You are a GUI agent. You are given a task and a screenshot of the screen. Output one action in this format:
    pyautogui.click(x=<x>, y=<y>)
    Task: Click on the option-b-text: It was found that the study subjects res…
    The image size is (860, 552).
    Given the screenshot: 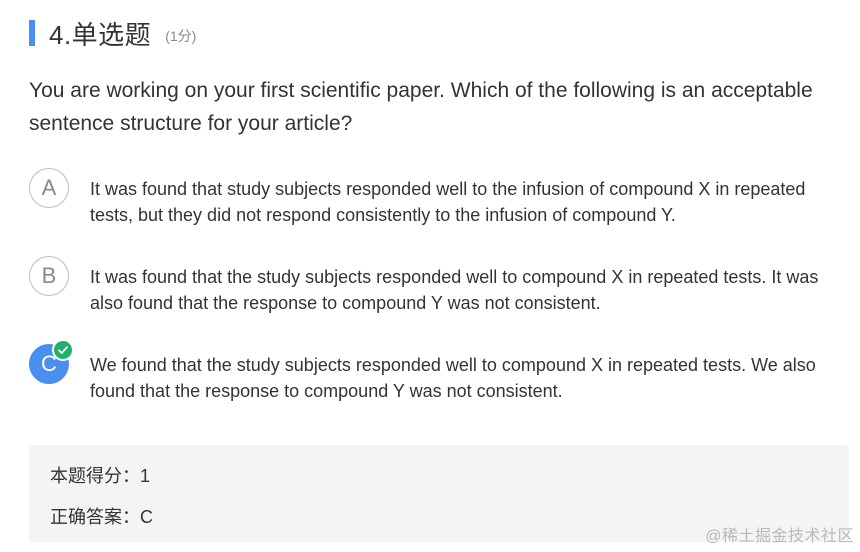 What is the action you would take?
    pyautogui.click(x=454, y=290)
    